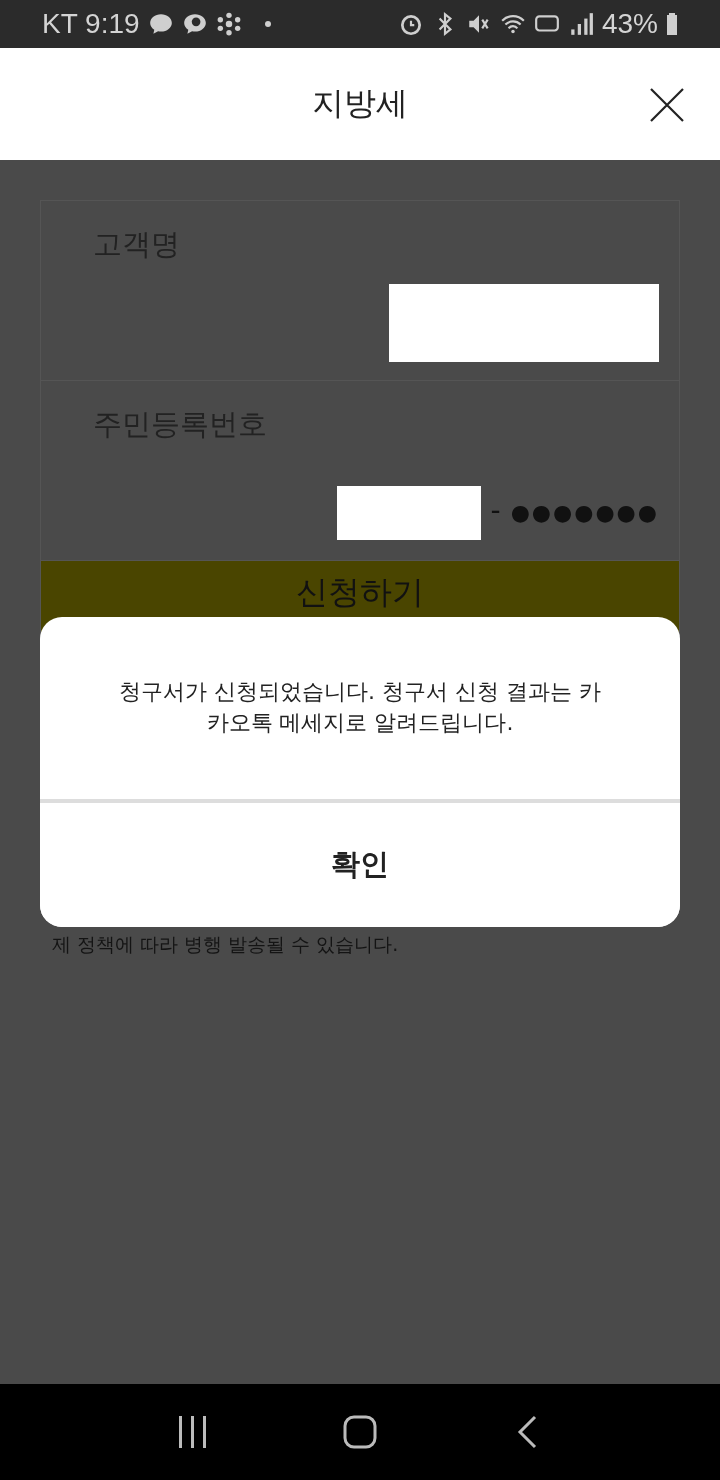  I want to click on chat-bubble-icon, so click(160, 24).